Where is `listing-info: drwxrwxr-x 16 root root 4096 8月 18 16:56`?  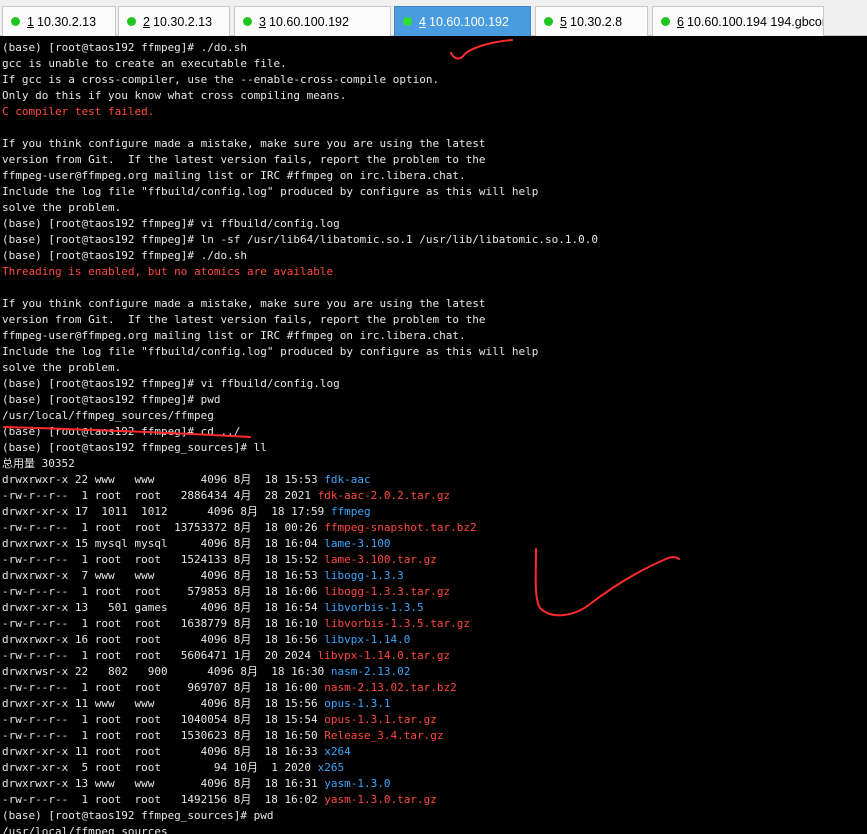
listing-info: drwxrwxr-x 16 root root 4096 8月 18 16:56 is located at coordinates (163, 639).